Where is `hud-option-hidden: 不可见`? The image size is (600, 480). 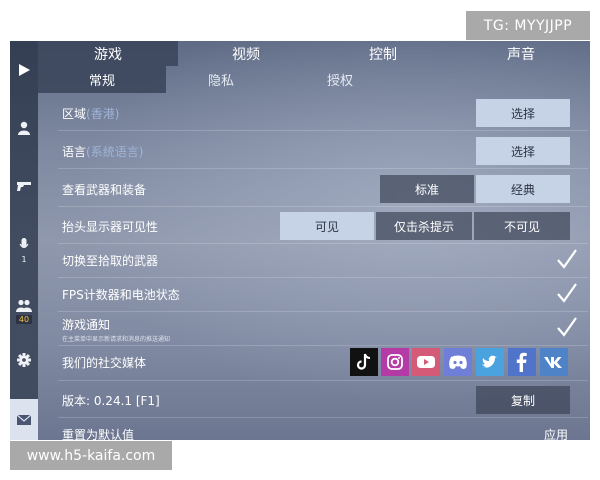 hud-option-hidden: 不可见 is located at coordinates (522, 226).